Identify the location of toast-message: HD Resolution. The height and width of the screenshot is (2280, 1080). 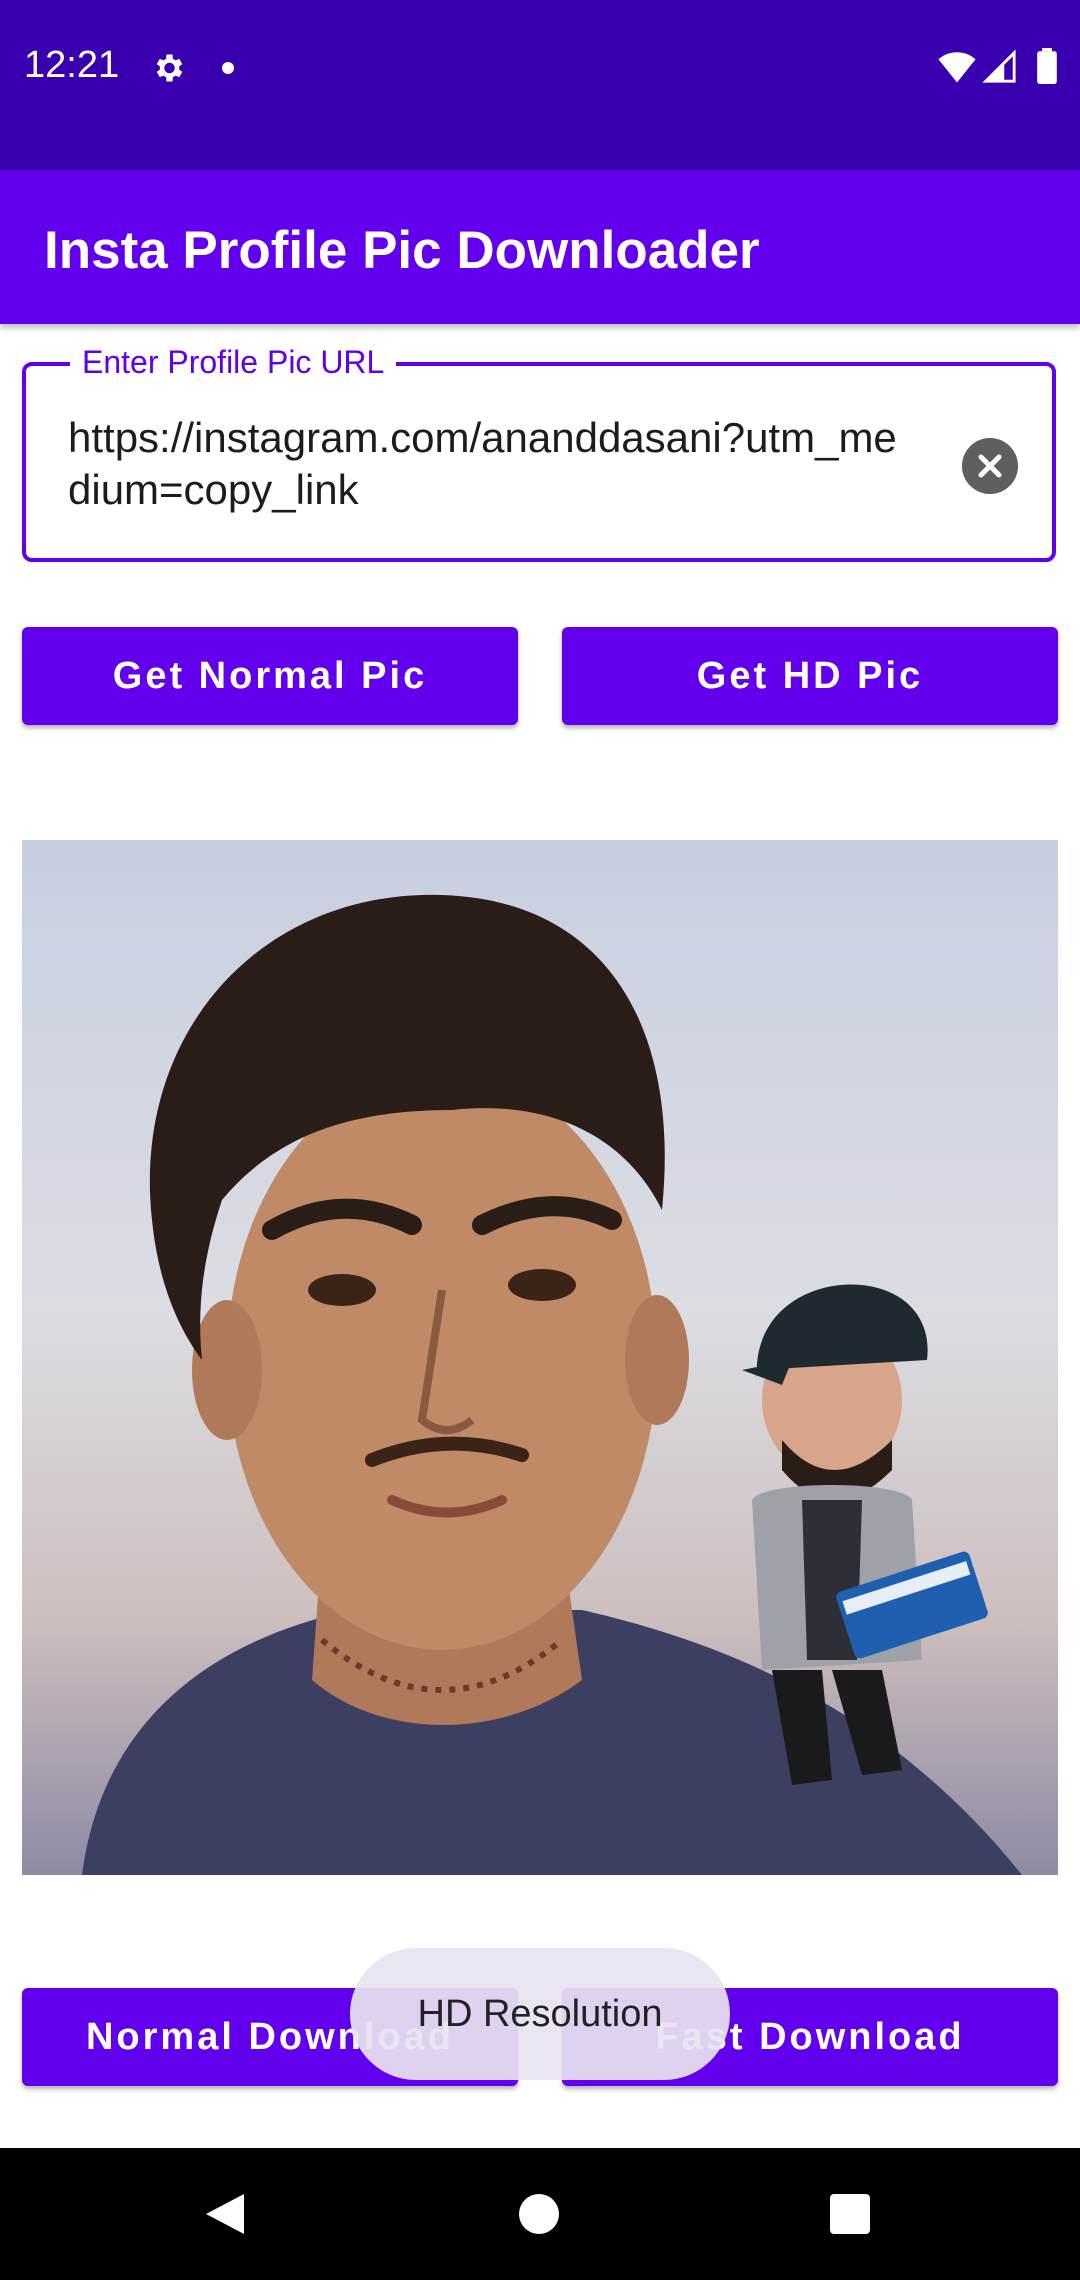
(540, 2014).